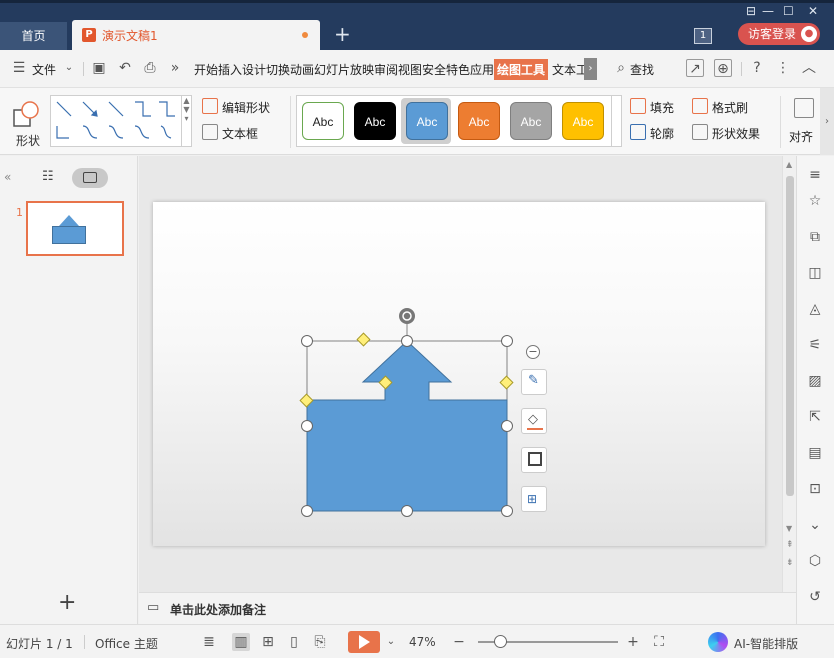  I want to click on menu-special-apps: 特色应用, so click(470, 69).